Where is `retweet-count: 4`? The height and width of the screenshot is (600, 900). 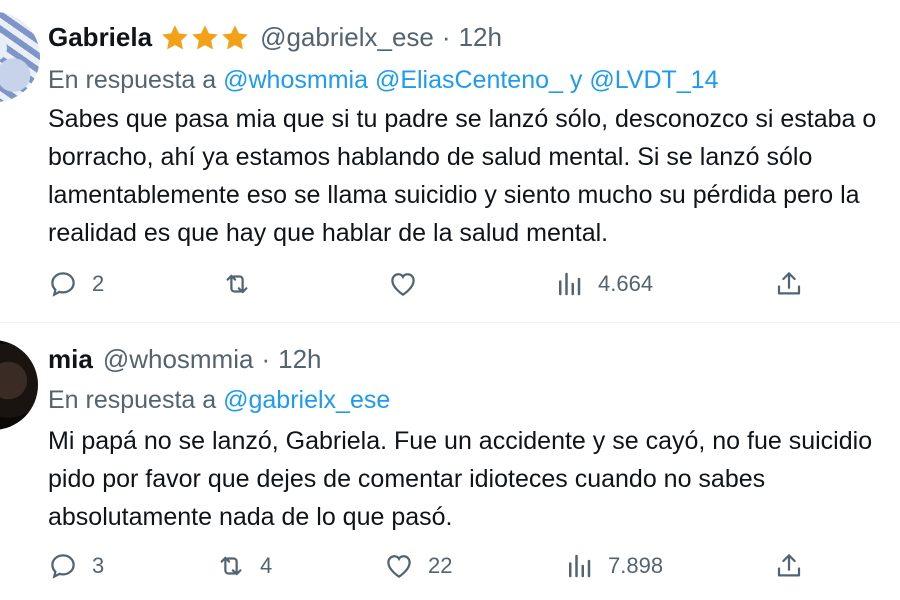 retweet-count: 4 is located at coordinates (266, 565).